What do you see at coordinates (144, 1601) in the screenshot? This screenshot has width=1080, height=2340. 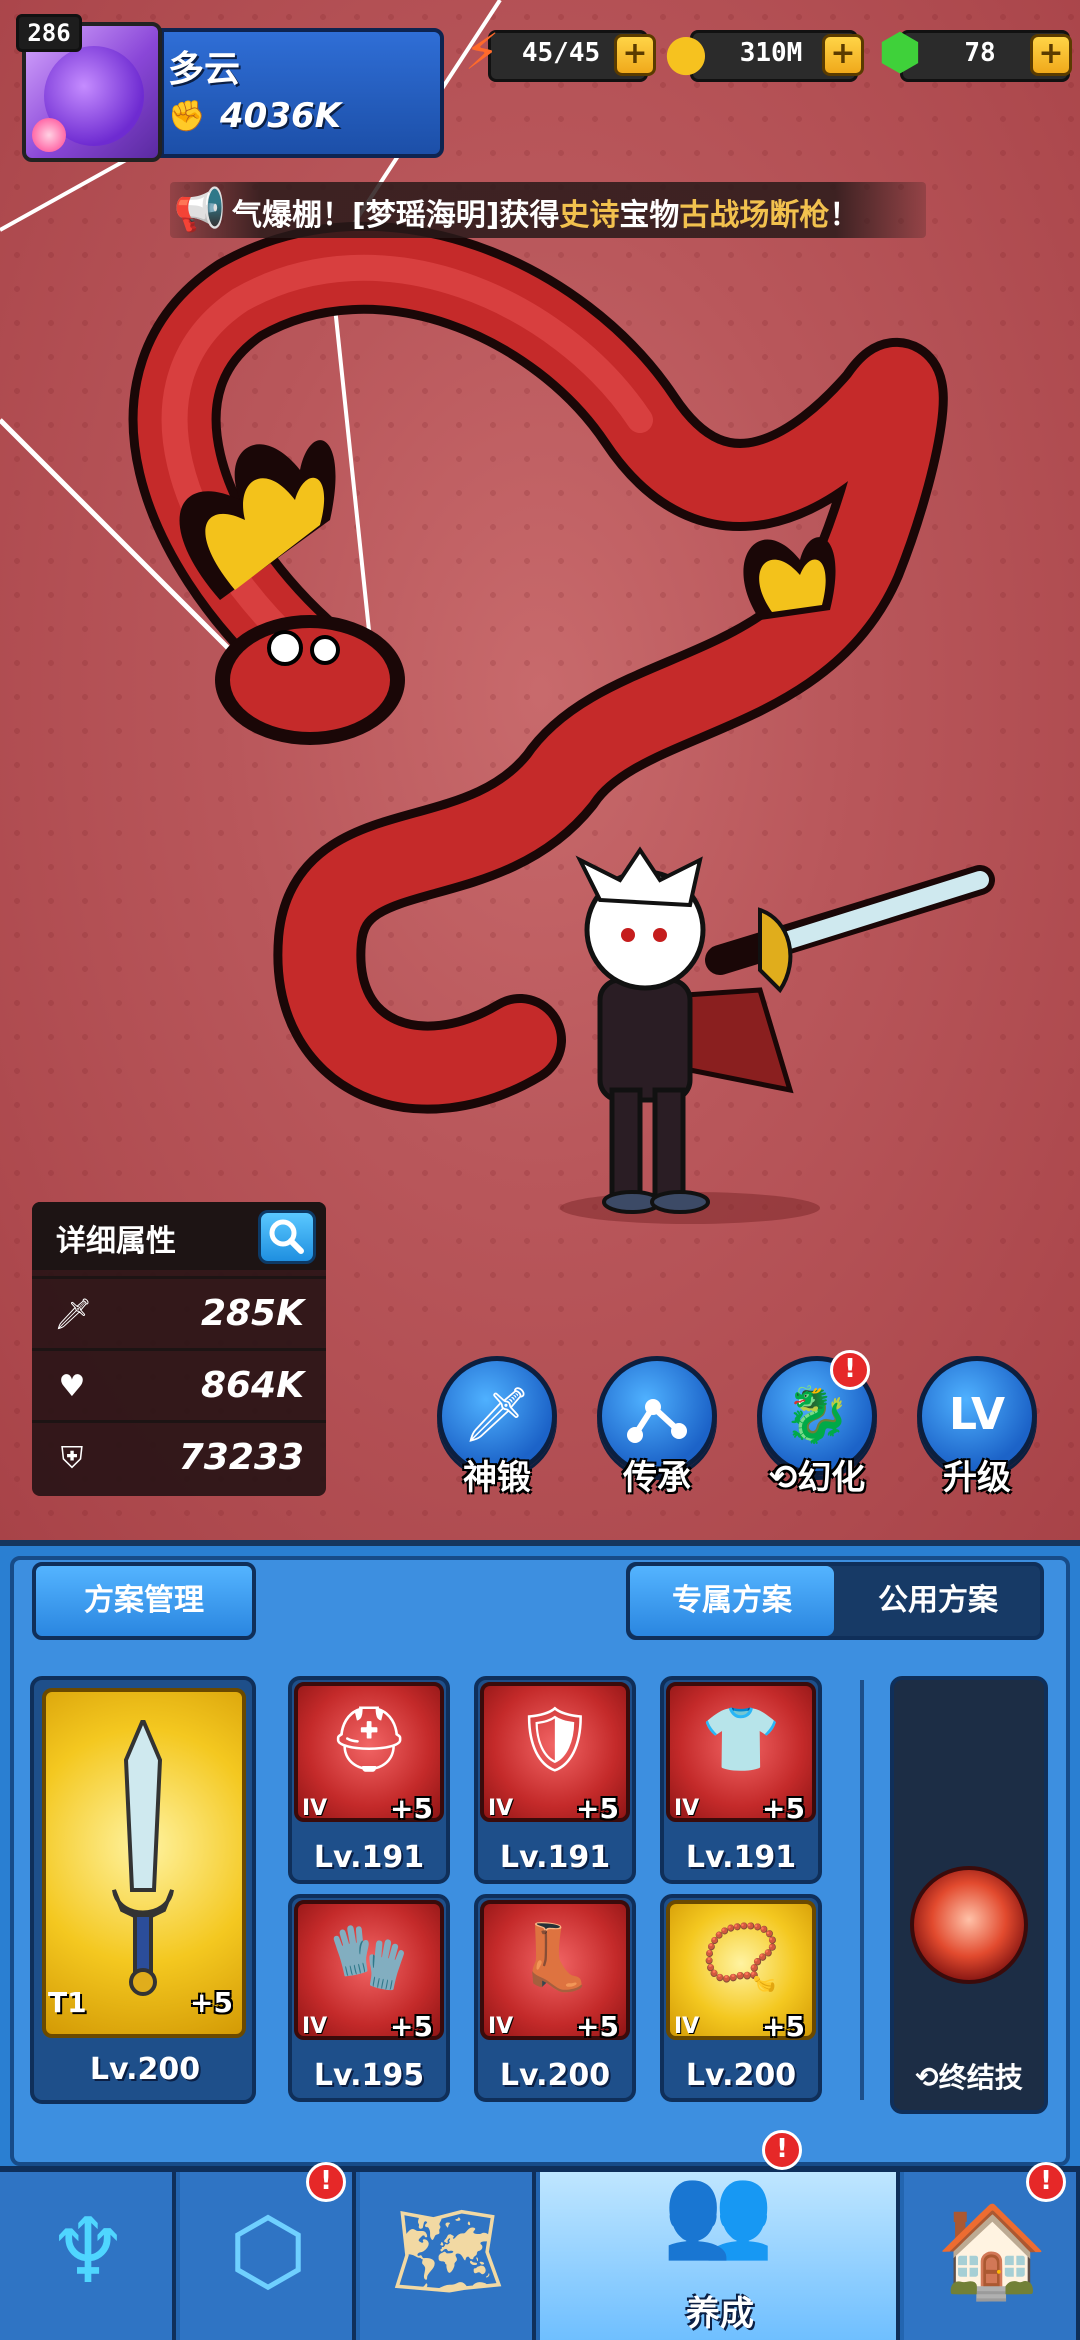 I see `plan-manage-button: 方案管理` at bounding box center [144, 1601].